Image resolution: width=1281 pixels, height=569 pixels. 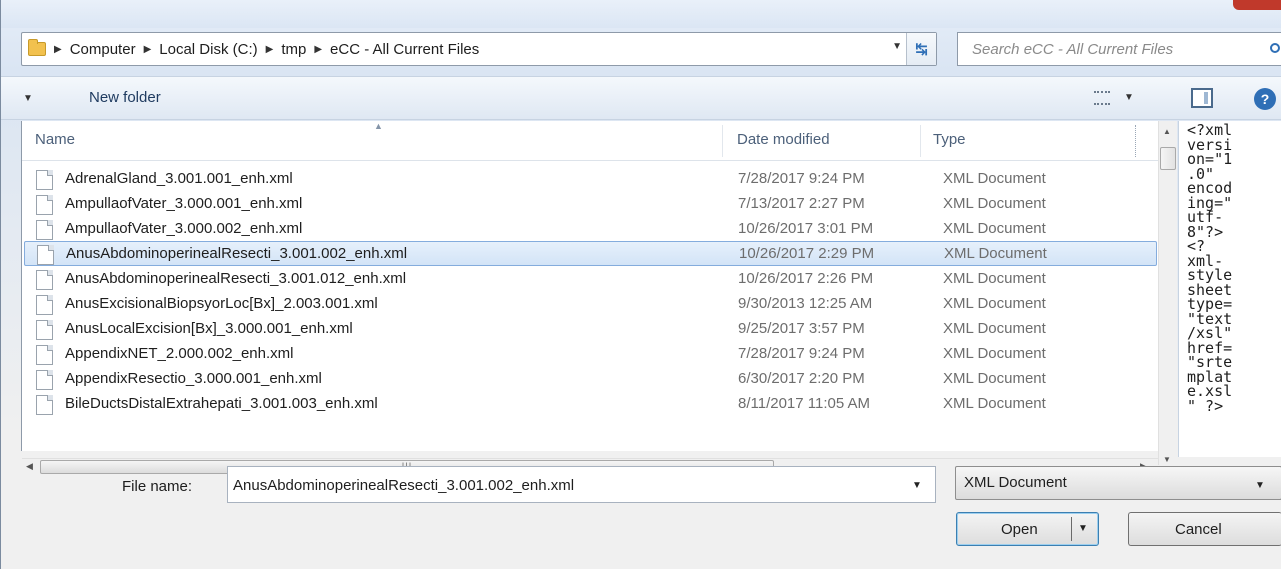 I want to click on scroll-thumb, so click(x=1168, y=158).